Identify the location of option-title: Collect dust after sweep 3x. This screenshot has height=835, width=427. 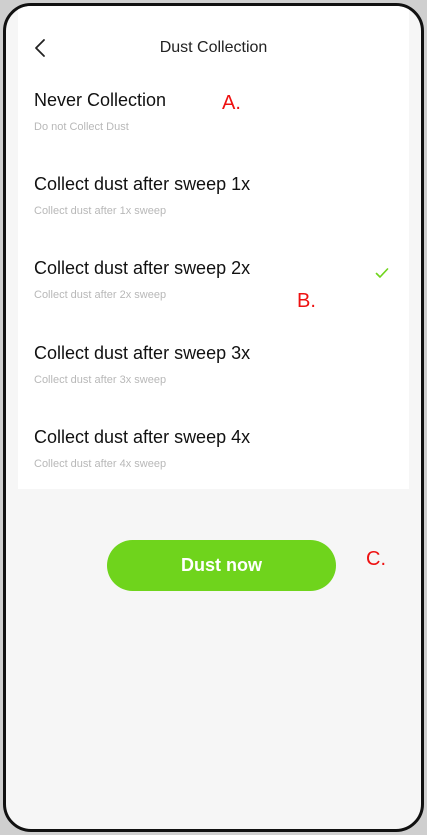
(142, 353).